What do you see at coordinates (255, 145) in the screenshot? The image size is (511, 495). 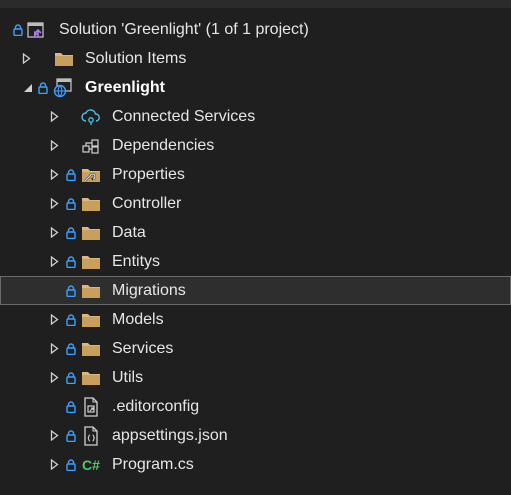 I see `tree-row-dependencies: Dependencies` at bounding box center [255, 145].